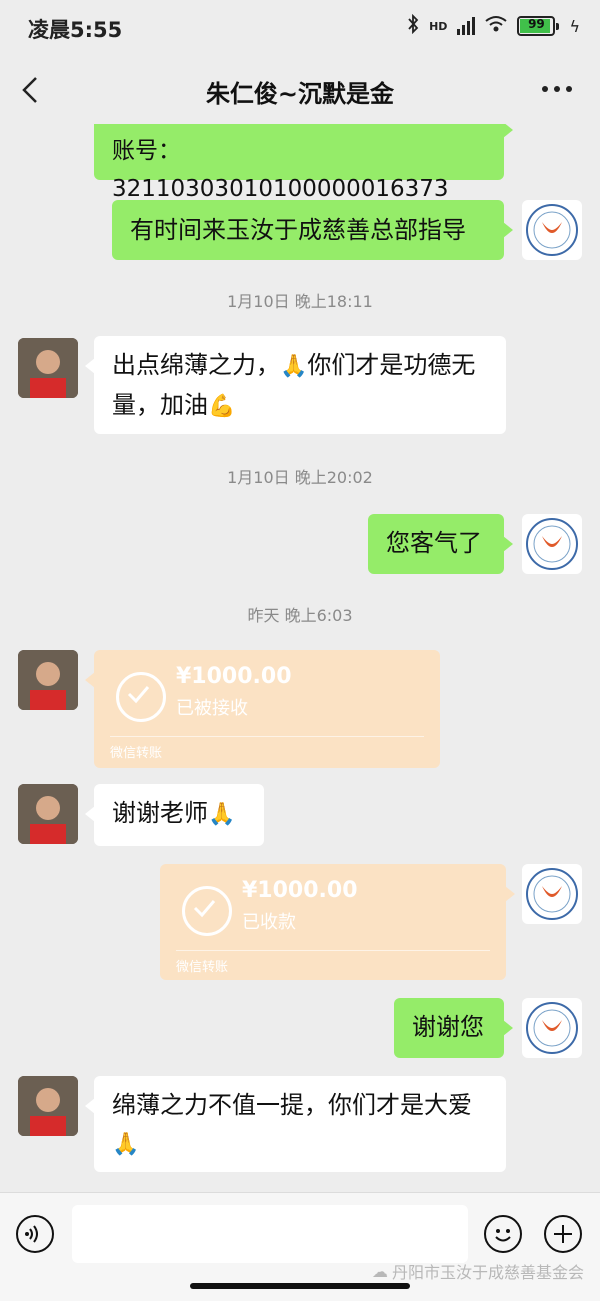  What do you see at coordinates (487, 1272) in the screenshot?
I see `watermark-text: 丹阳市玉汝于成慈善基金会` at bounding box center [487, 1272].